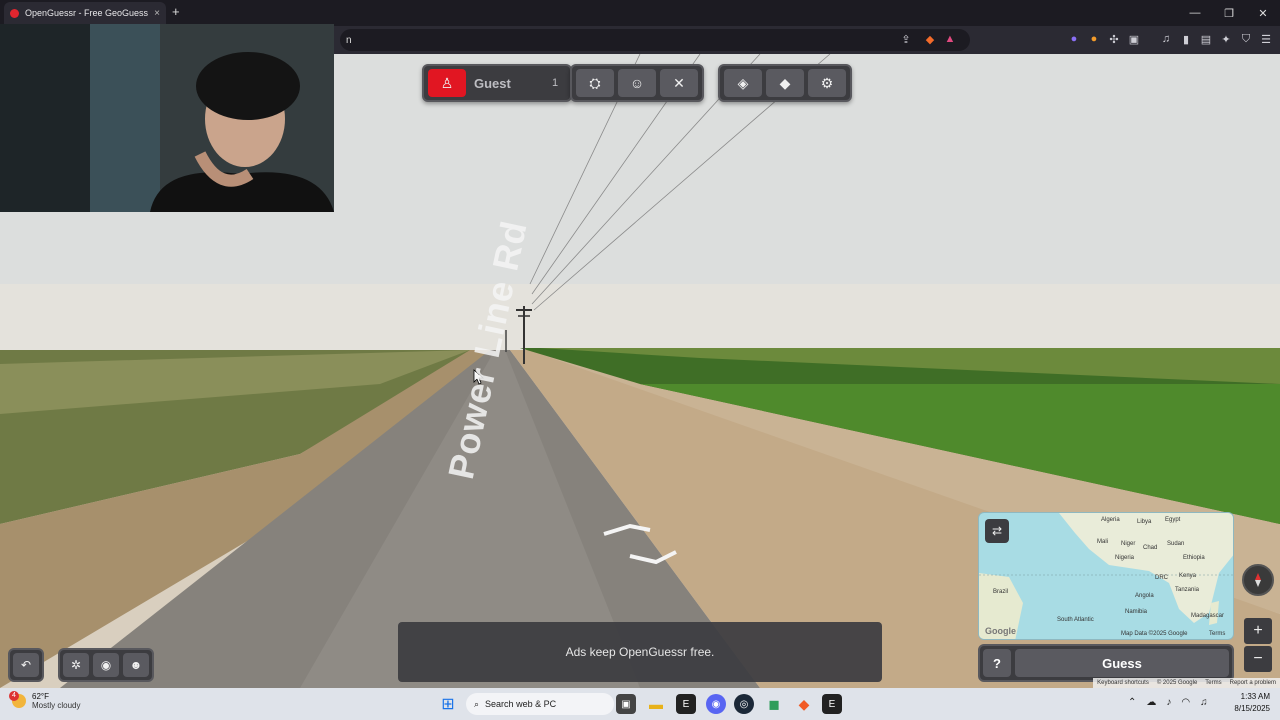 The height and width of the screenshot is (720, 1280). What do you see at coordinates (997, 663) in the screenshot?
I see `help-button: ?` at bounding box center [997, 663].